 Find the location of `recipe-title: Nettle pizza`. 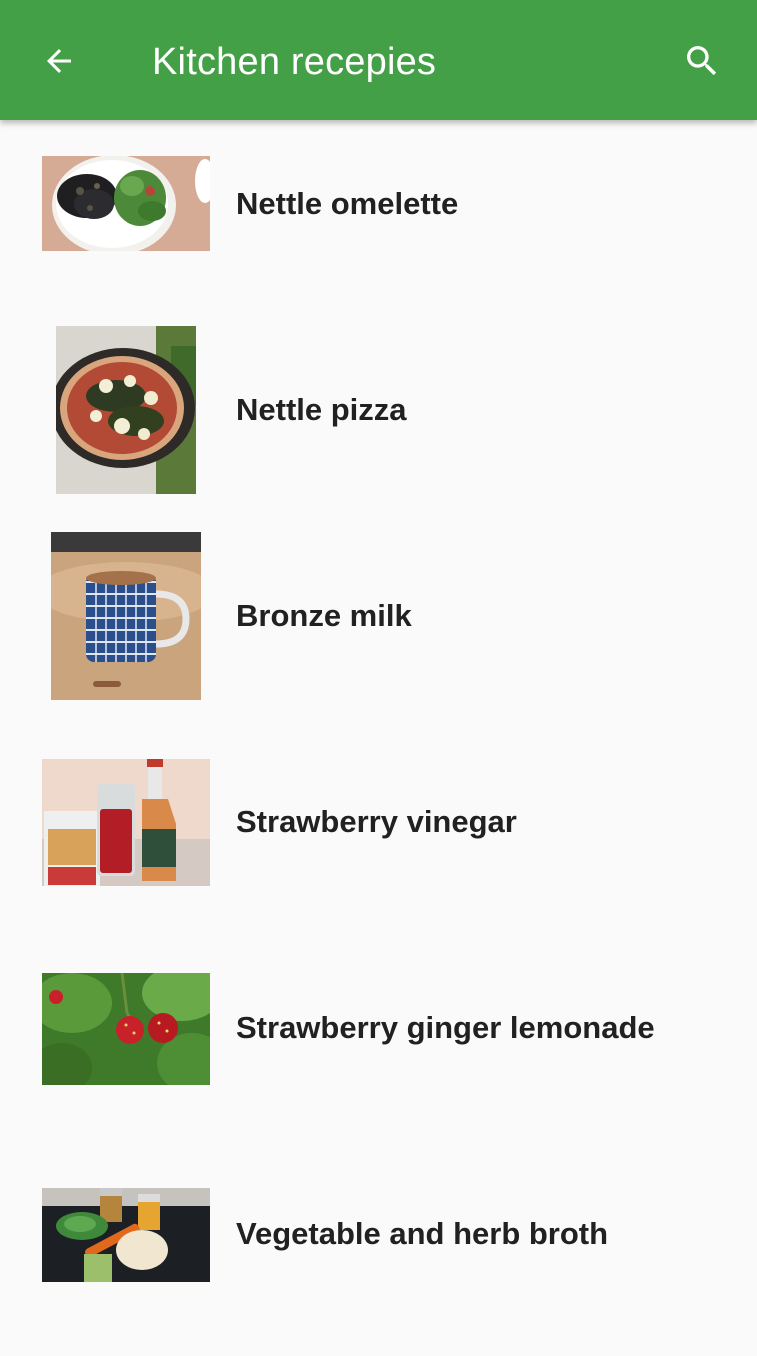

recipe-title: Nettle pizza is located at coordinates (321, 409).